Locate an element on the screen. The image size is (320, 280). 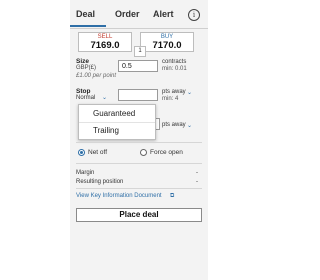
resulting-position-value: - is located at coordinates (197, 182).